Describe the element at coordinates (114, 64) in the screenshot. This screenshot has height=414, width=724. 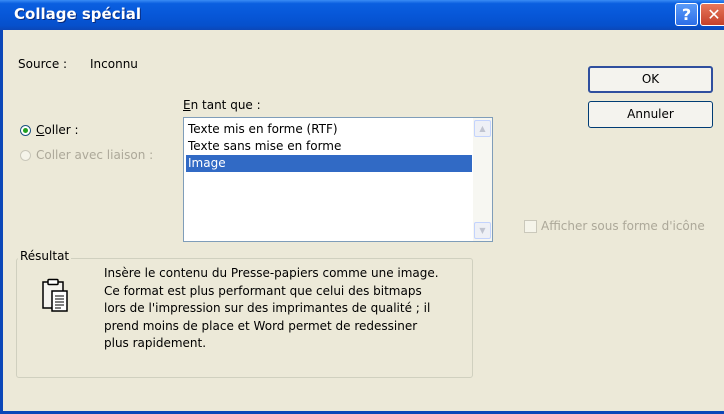
I see `source-value: Inconnu` at that location.